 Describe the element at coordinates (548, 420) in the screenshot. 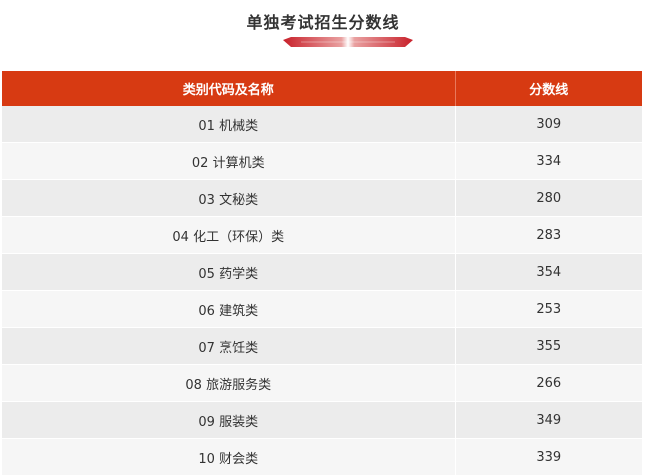

I see `score-cell: 349` at that location.